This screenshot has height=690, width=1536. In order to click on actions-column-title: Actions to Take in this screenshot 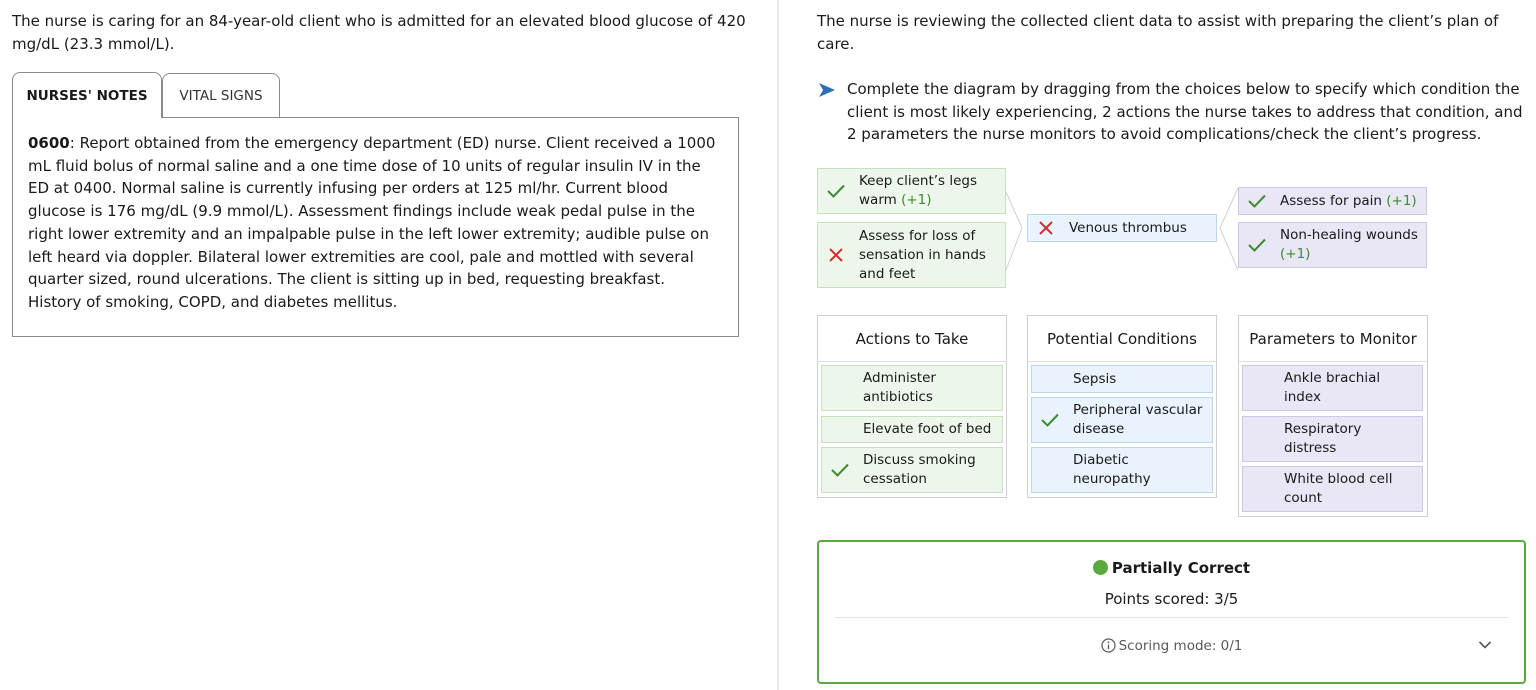, I will do `click(912, 339)`.